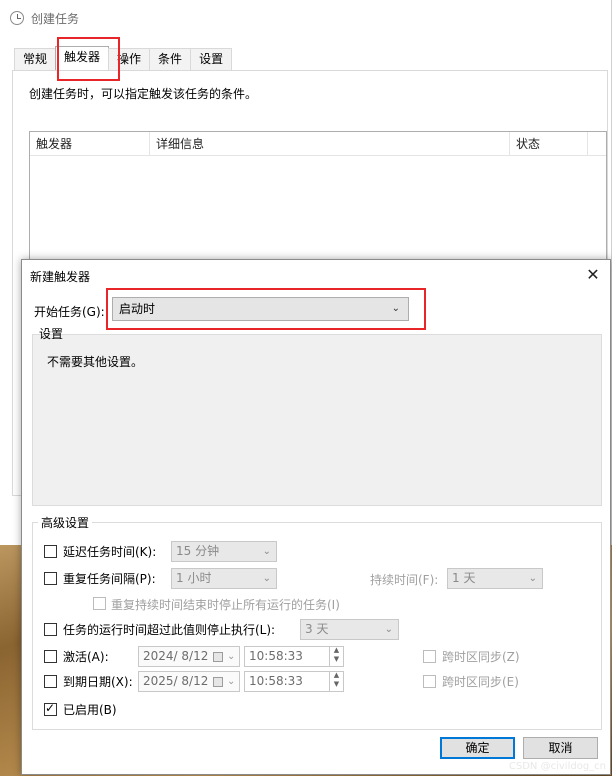  What do you see at coordinates (481, 657) in the screenshot?
I see `sync-tz-activate-label: 跨时区同步(Z)` at bounding box center [481, 657].